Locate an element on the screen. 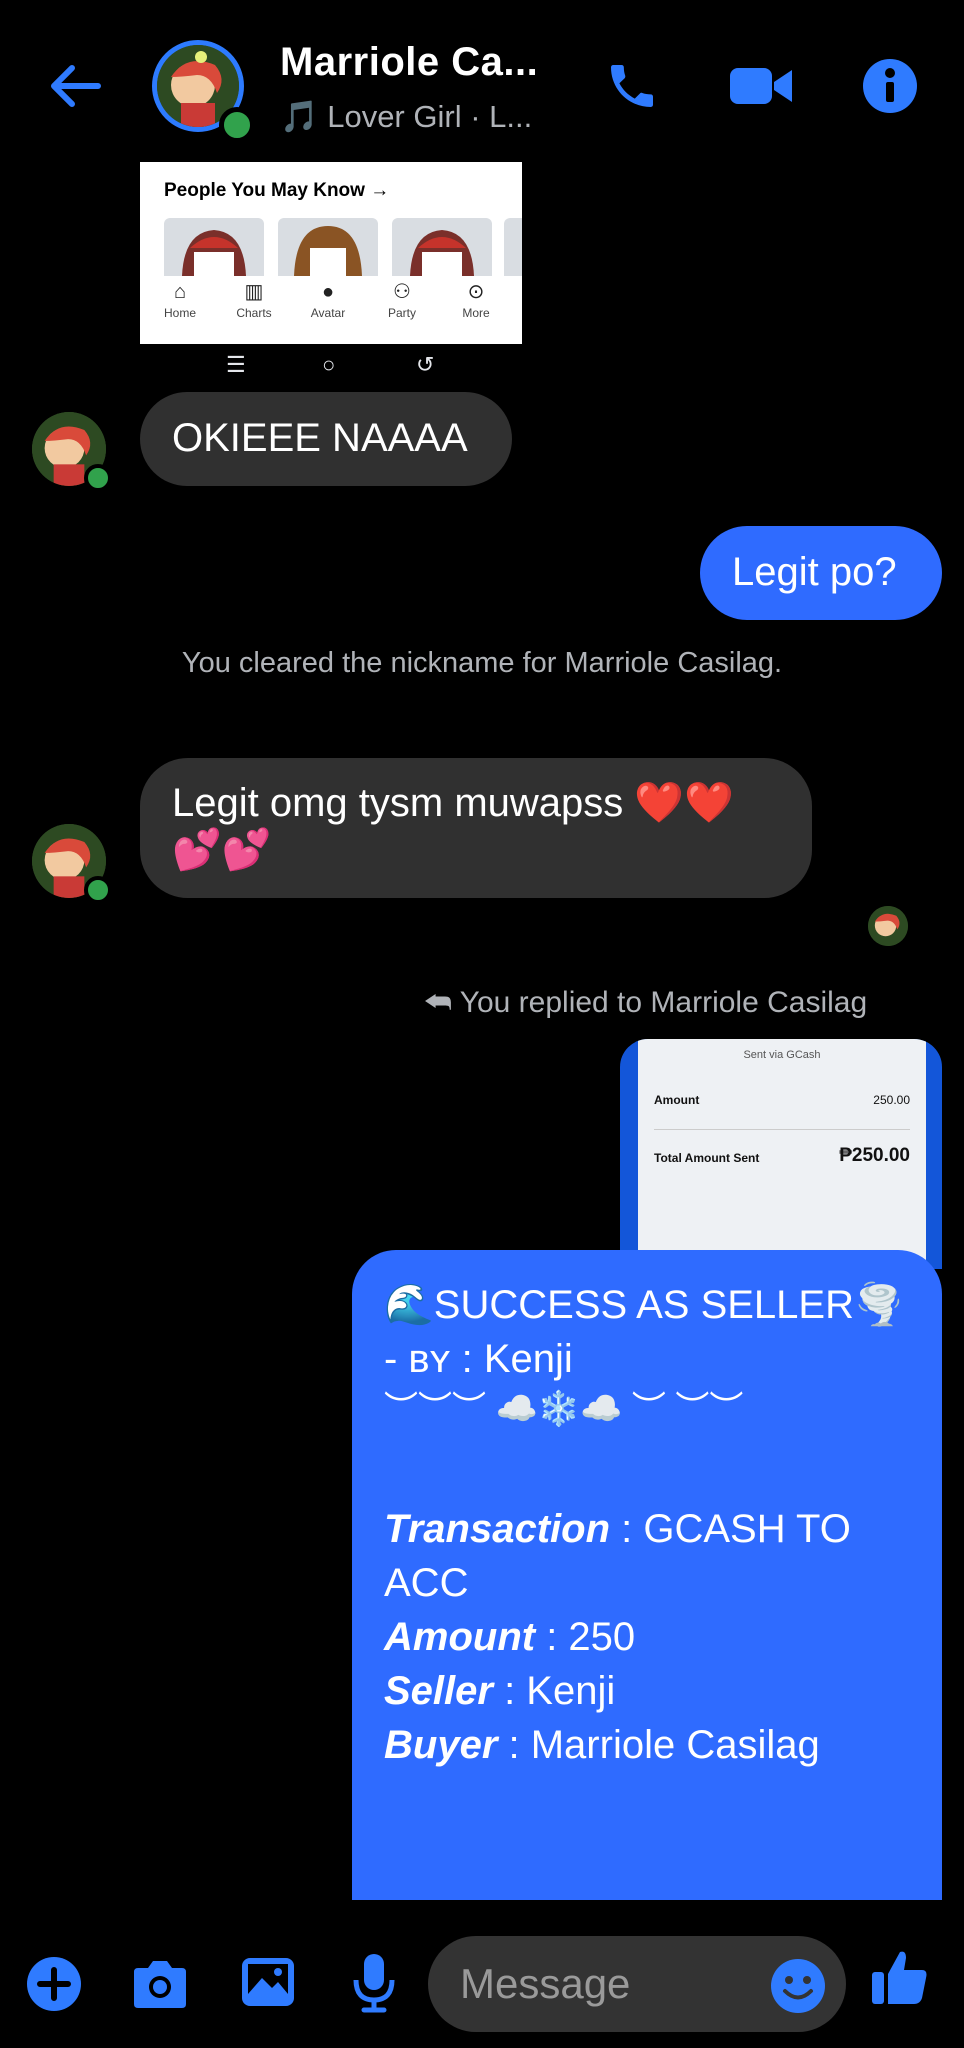 The width and height of the screenshot is (964, 2048). home-icon: ⌂ is located at coordinates (180, 292).